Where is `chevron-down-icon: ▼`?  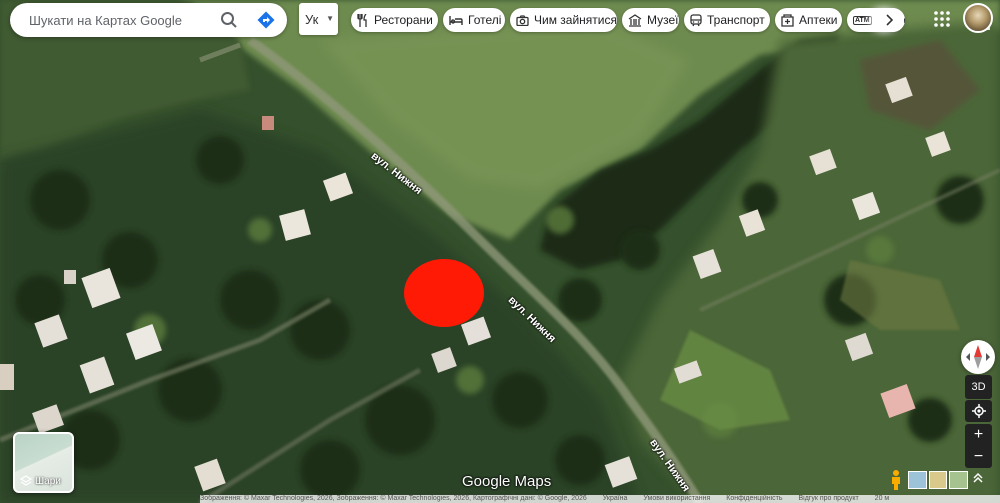
chevron-down-icon: ▼ is located at coordinates (330, 18).